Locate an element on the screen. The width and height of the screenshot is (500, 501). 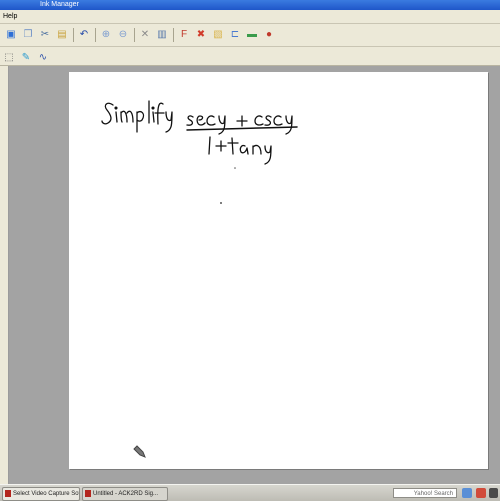
zoom-out-button: ⊖ is located at coordinates (123, 34).